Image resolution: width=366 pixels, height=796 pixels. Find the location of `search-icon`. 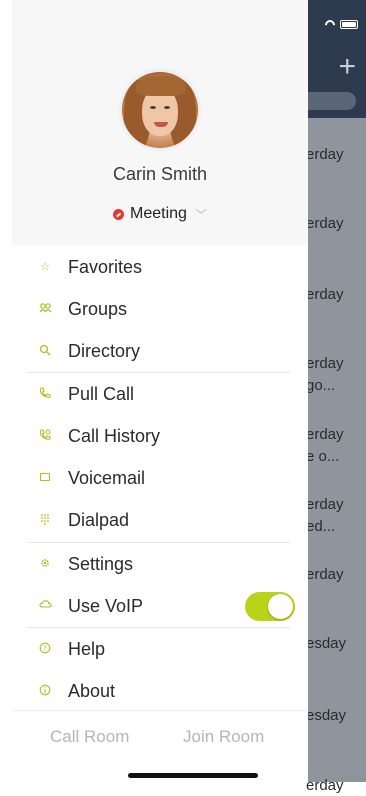

search-icon is located at coordinates (45, 351).